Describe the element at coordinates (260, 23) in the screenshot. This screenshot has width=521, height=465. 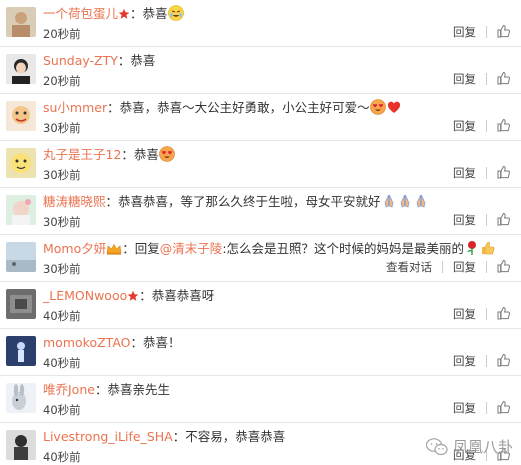
I see `comment-row: 一个荷包蛋儿 ：恭喜 20秒前 回复` at that location.